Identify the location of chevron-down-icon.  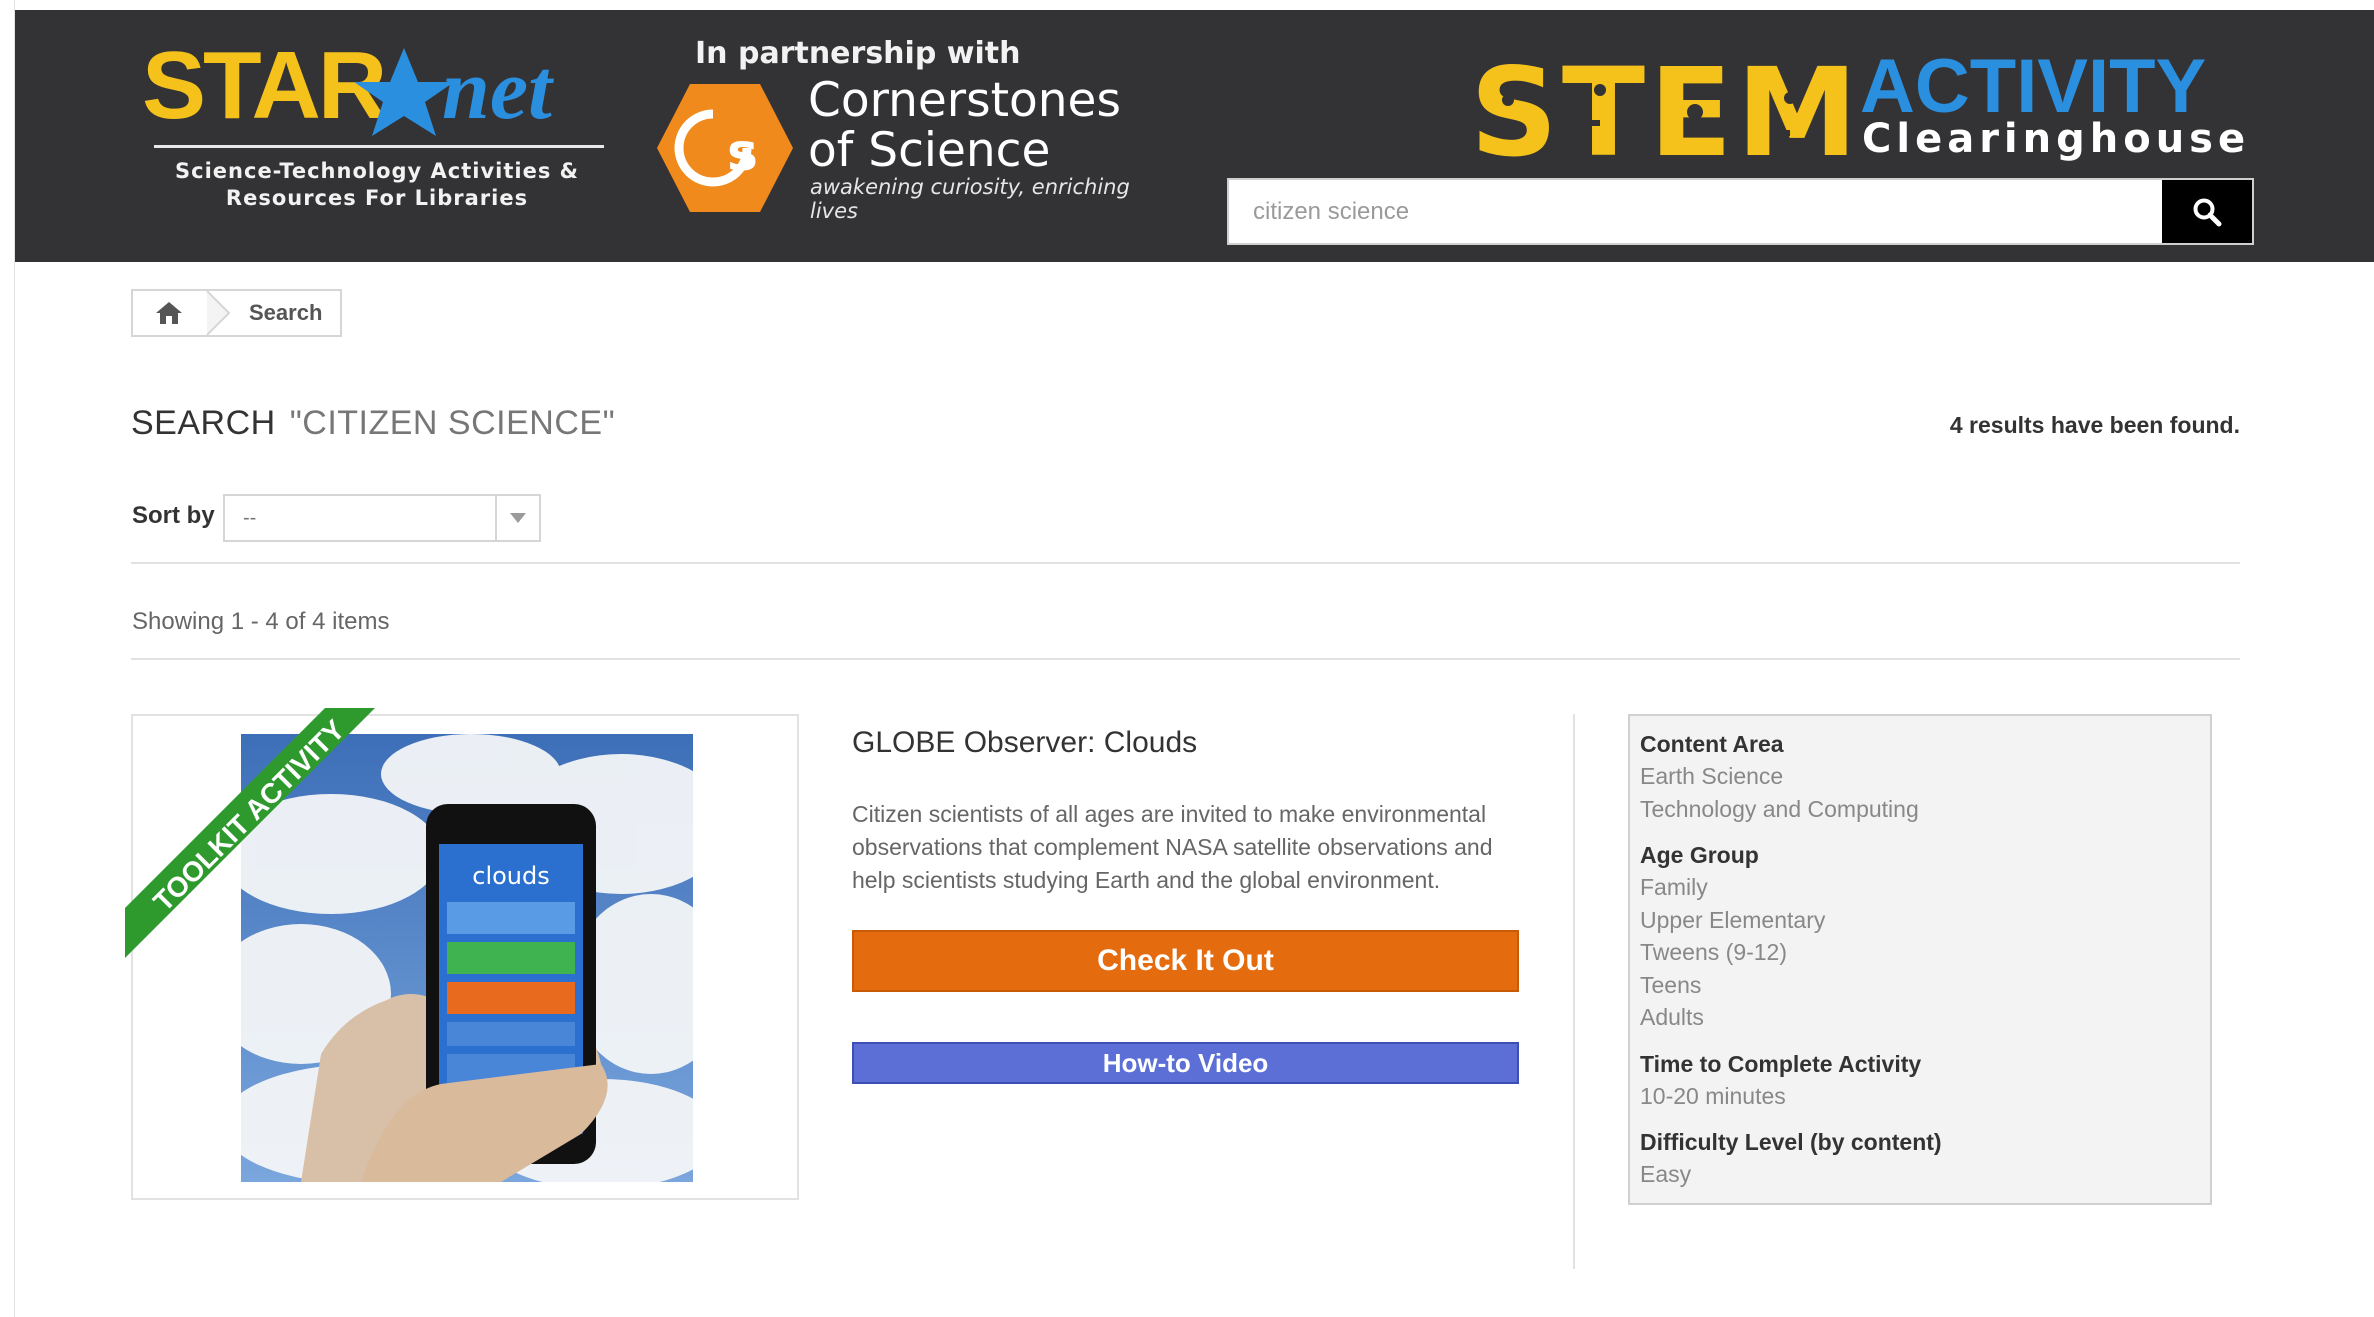
(518, 518).